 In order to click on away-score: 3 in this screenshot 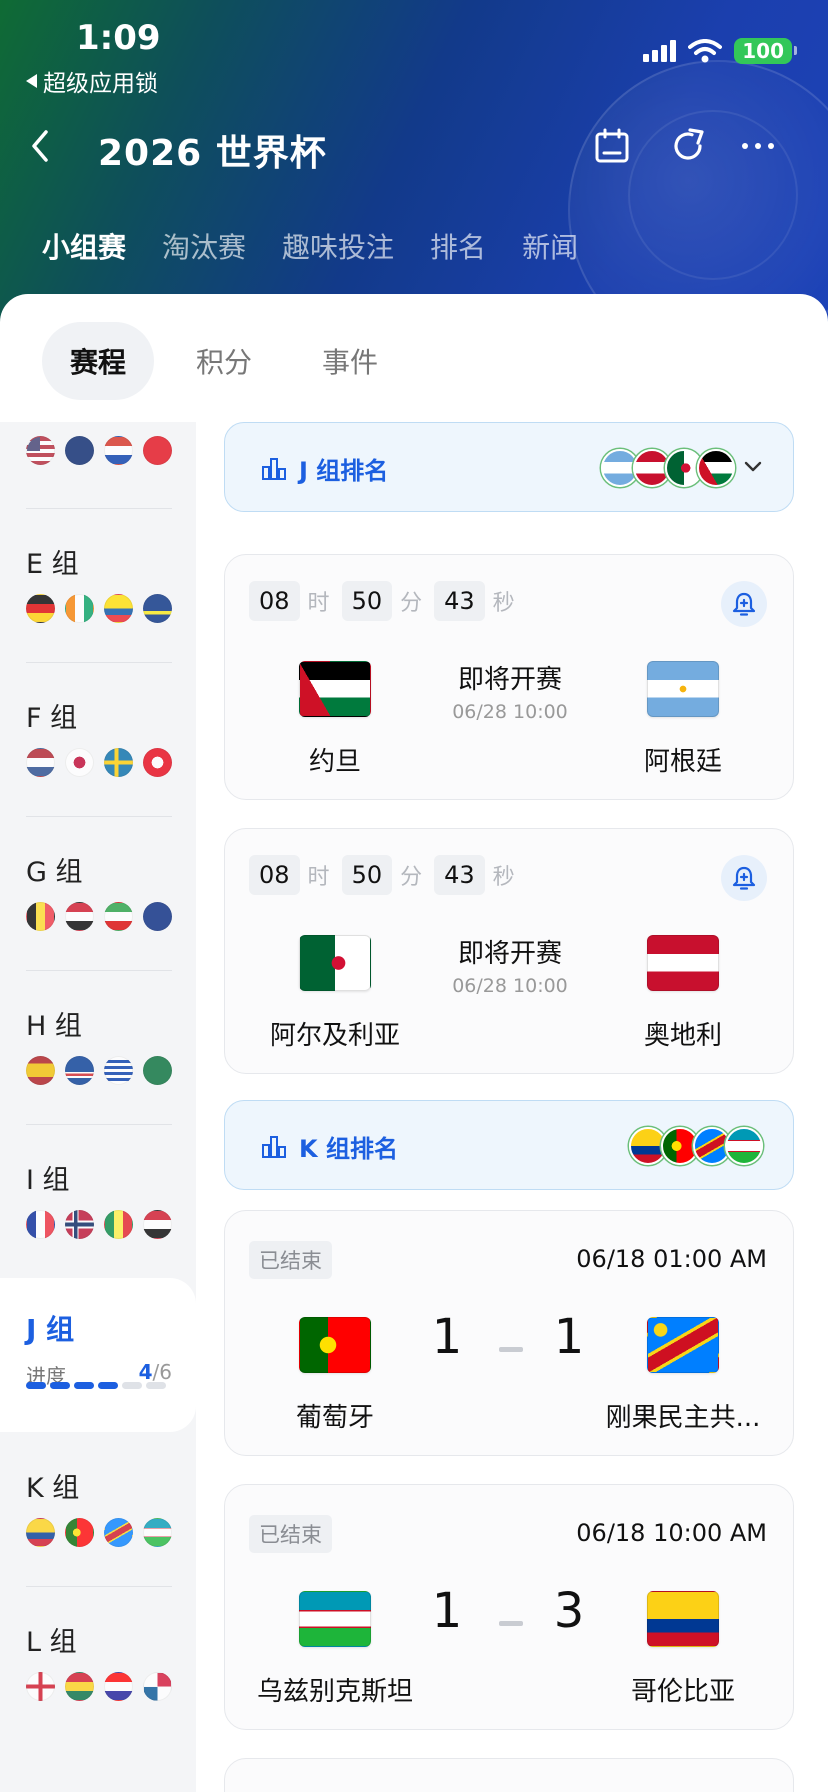, I will do `click(569, 1611)`.